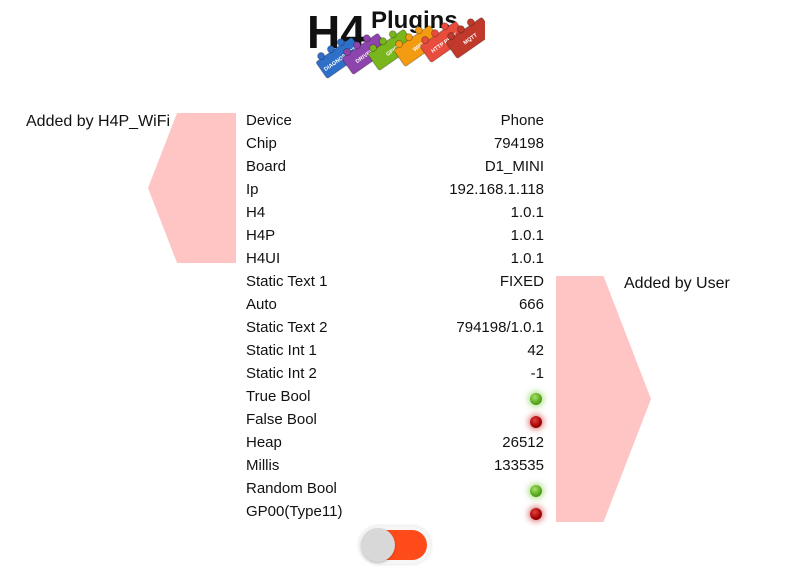  I want to click on row-label: Random Bool, so click(291, 488).